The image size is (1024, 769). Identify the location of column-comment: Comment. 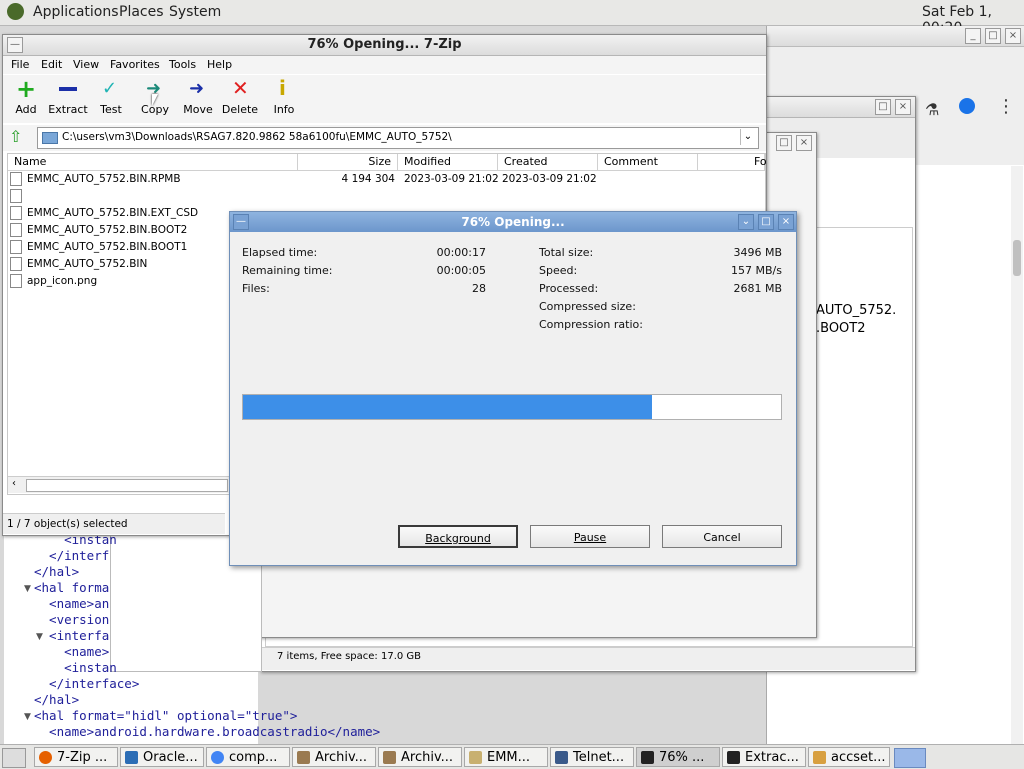
(648, 162).